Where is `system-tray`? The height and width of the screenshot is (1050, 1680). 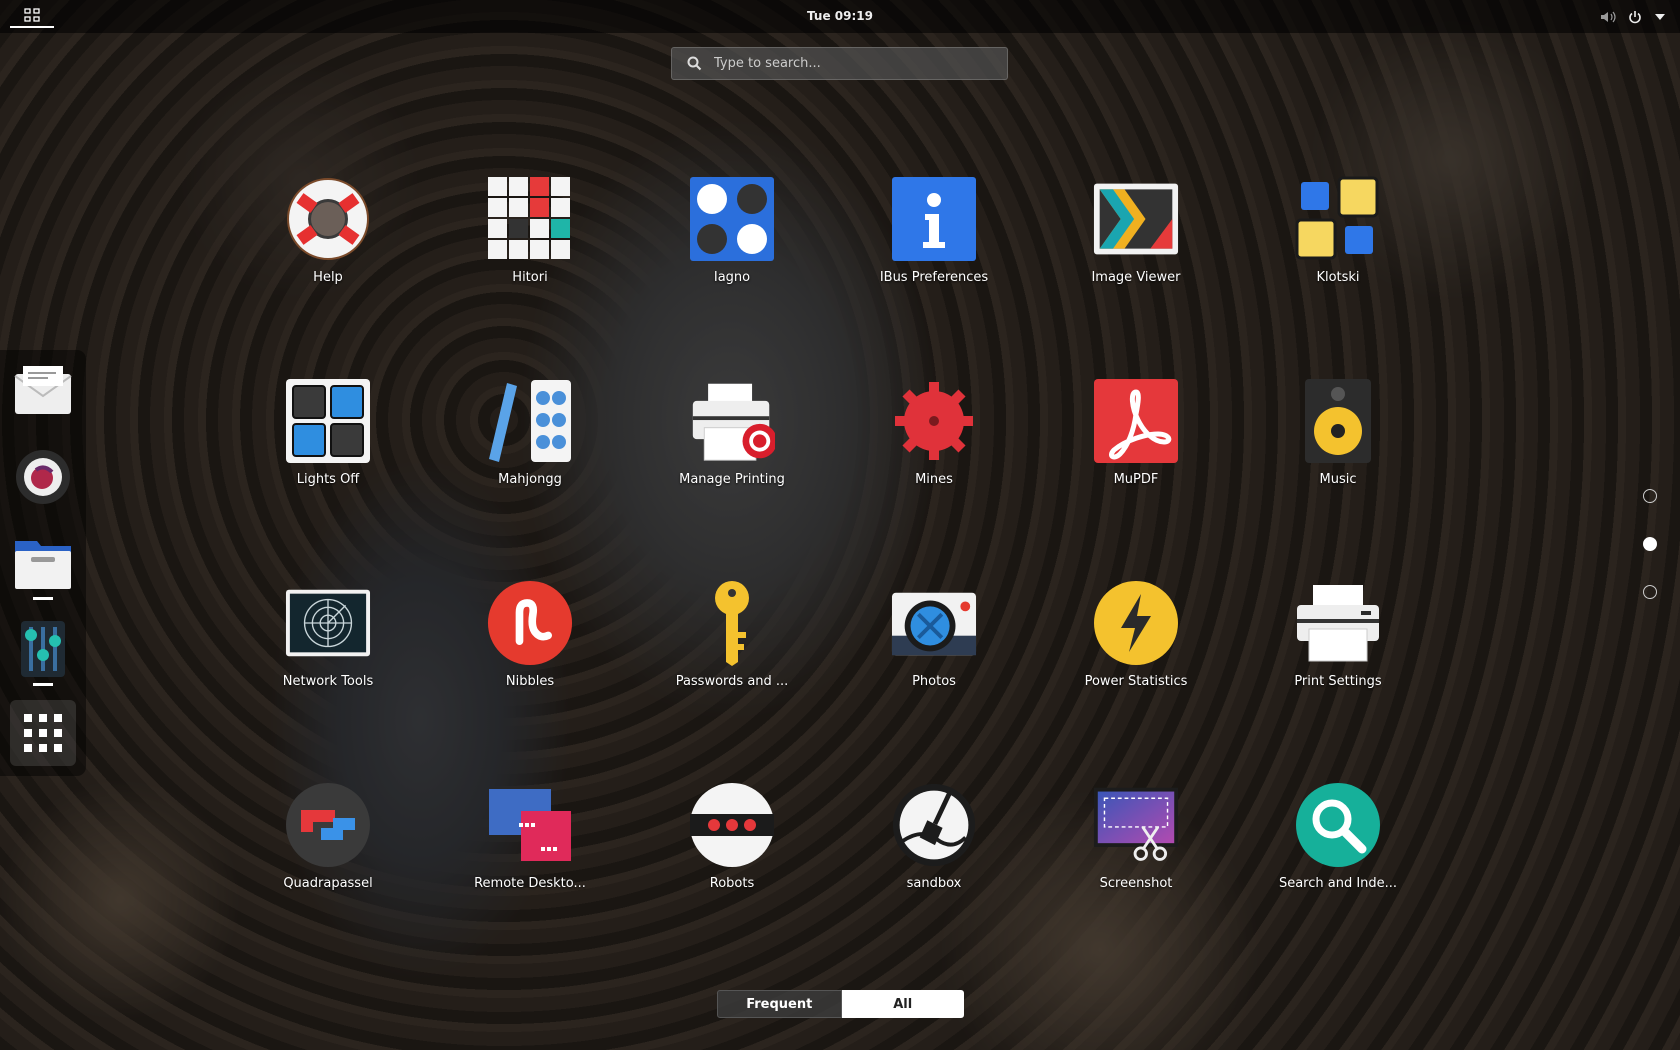 system-tray is located at coordinates (1633, 16).